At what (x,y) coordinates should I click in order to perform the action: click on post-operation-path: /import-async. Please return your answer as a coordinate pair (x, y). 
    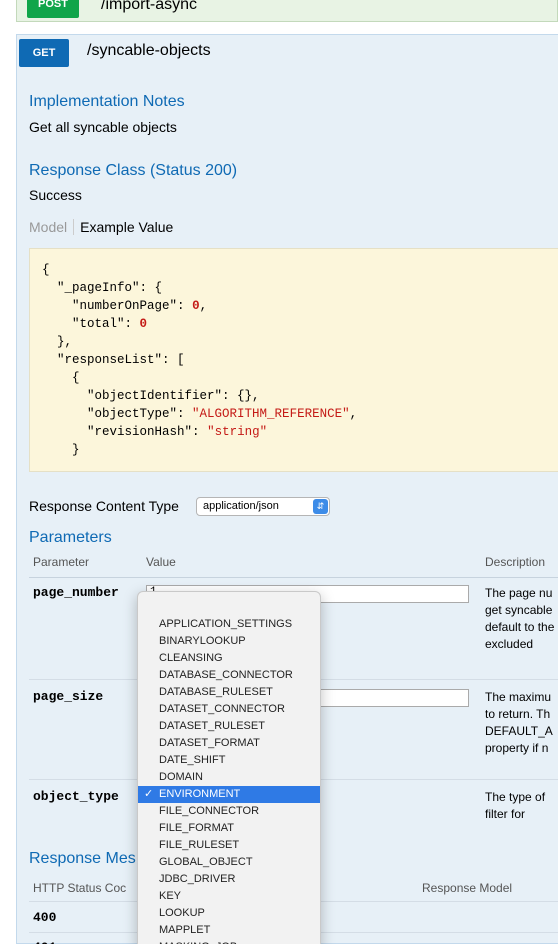
    Looking at the image, I should click on (149, 7).